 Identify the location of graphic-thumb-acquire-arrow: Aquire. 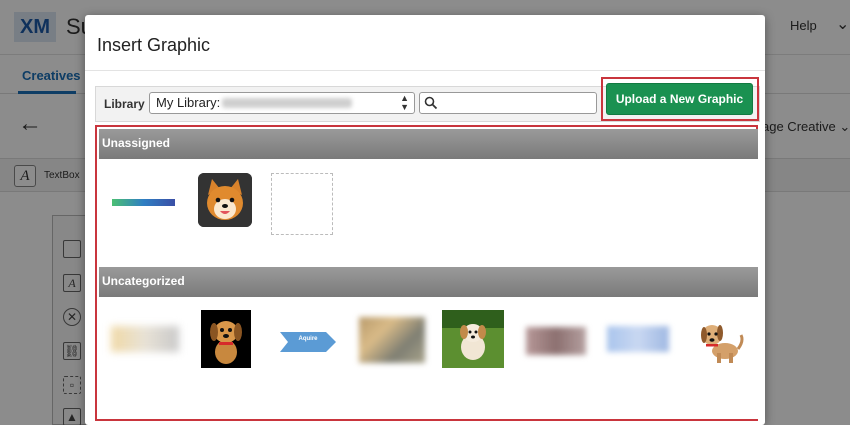
(308, 342).